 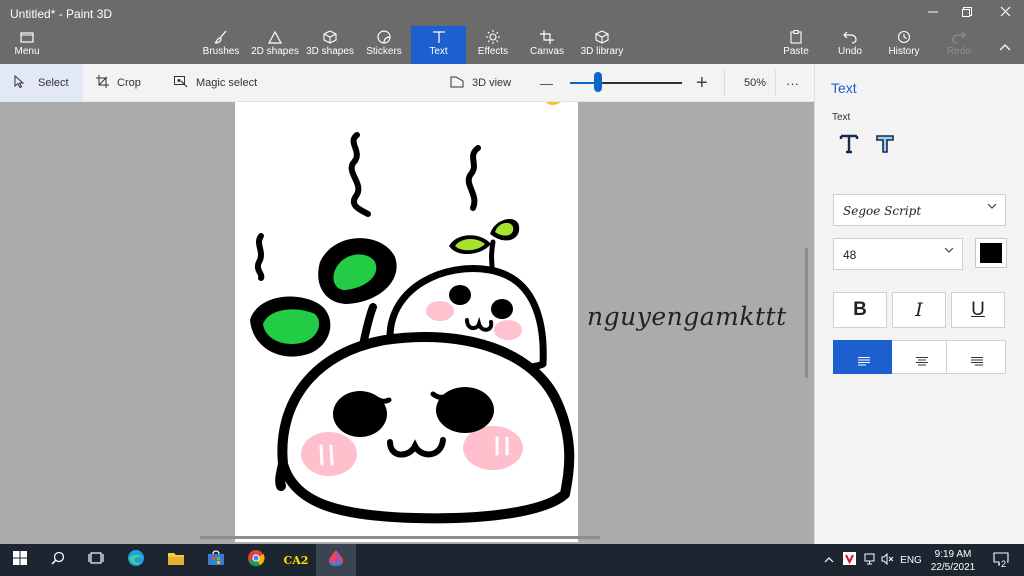 I want to click on 3d-view-button: 3D view, so click(x=486, y=83).